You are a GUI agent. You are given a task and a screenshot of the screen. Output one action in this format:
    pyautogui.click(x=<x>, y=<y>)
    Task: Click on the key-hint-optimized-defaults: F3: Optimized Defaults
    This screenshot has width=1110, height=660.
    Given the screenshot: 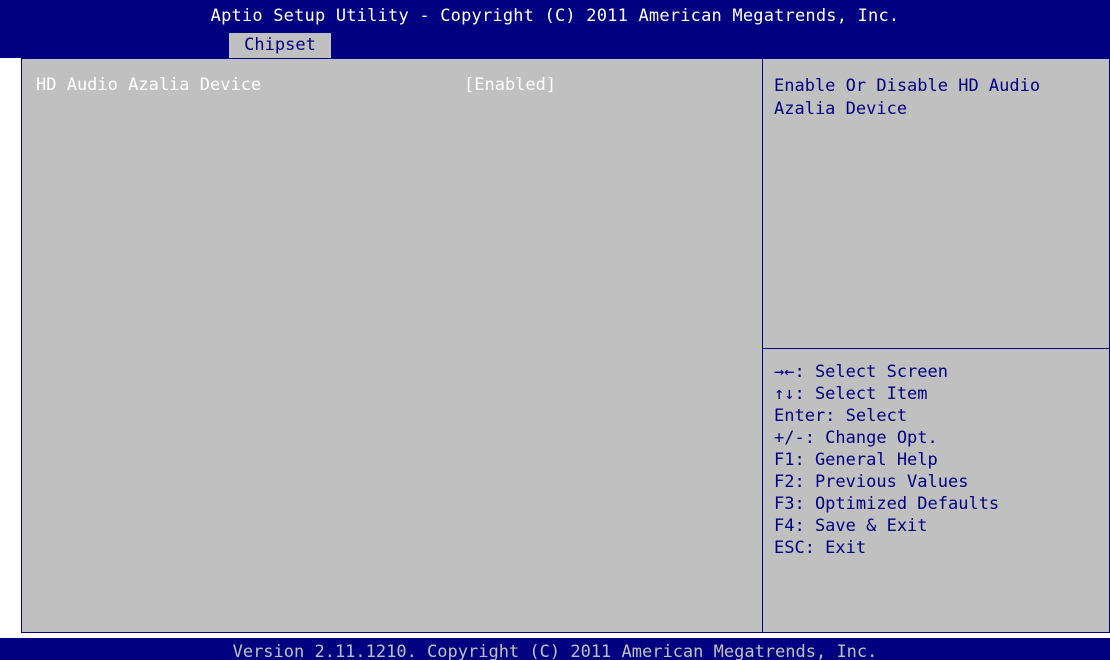 What is the action you would take?
    pyautogui.click(x=887, y=504)
    